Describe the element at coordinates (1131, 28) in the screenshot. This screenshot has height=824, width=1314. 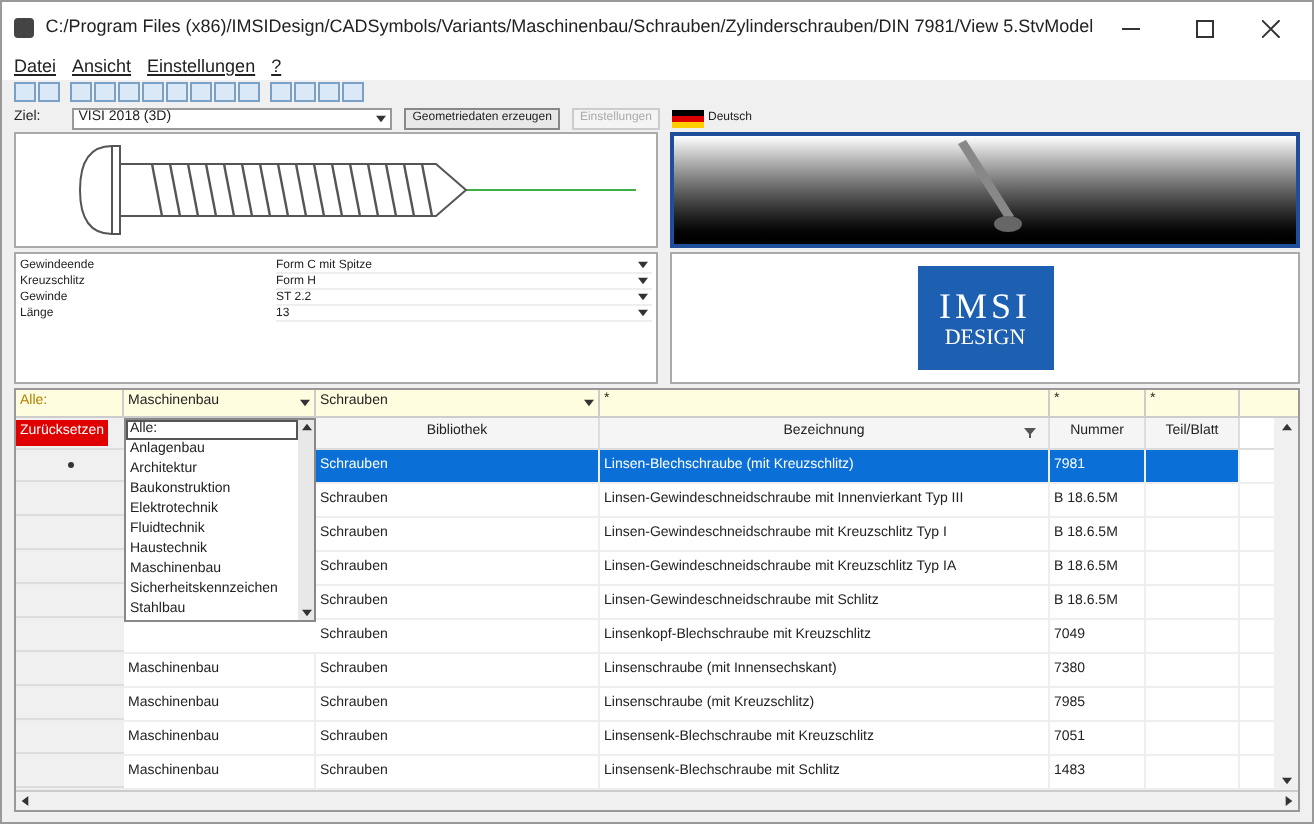
I see `minimize-icon` at that location.